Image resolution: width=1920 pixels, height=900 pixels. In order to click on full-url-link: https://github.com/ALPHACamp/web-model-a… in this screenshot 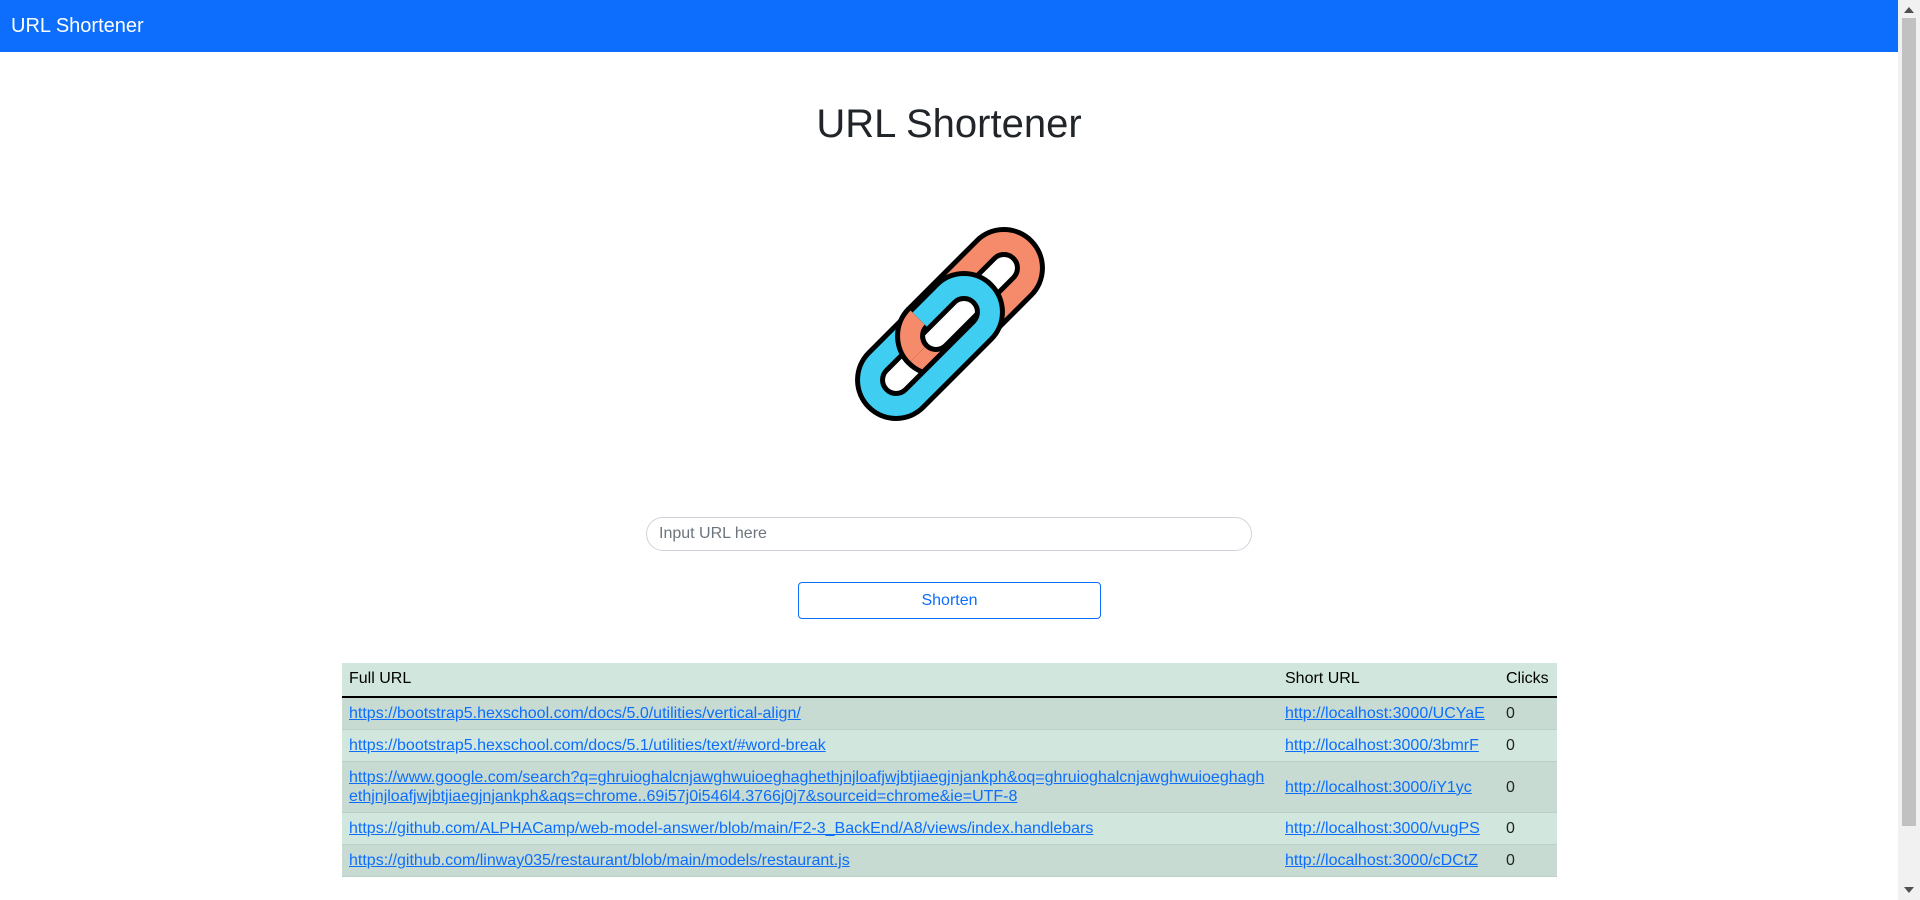, I will do `click(721, 828)`.